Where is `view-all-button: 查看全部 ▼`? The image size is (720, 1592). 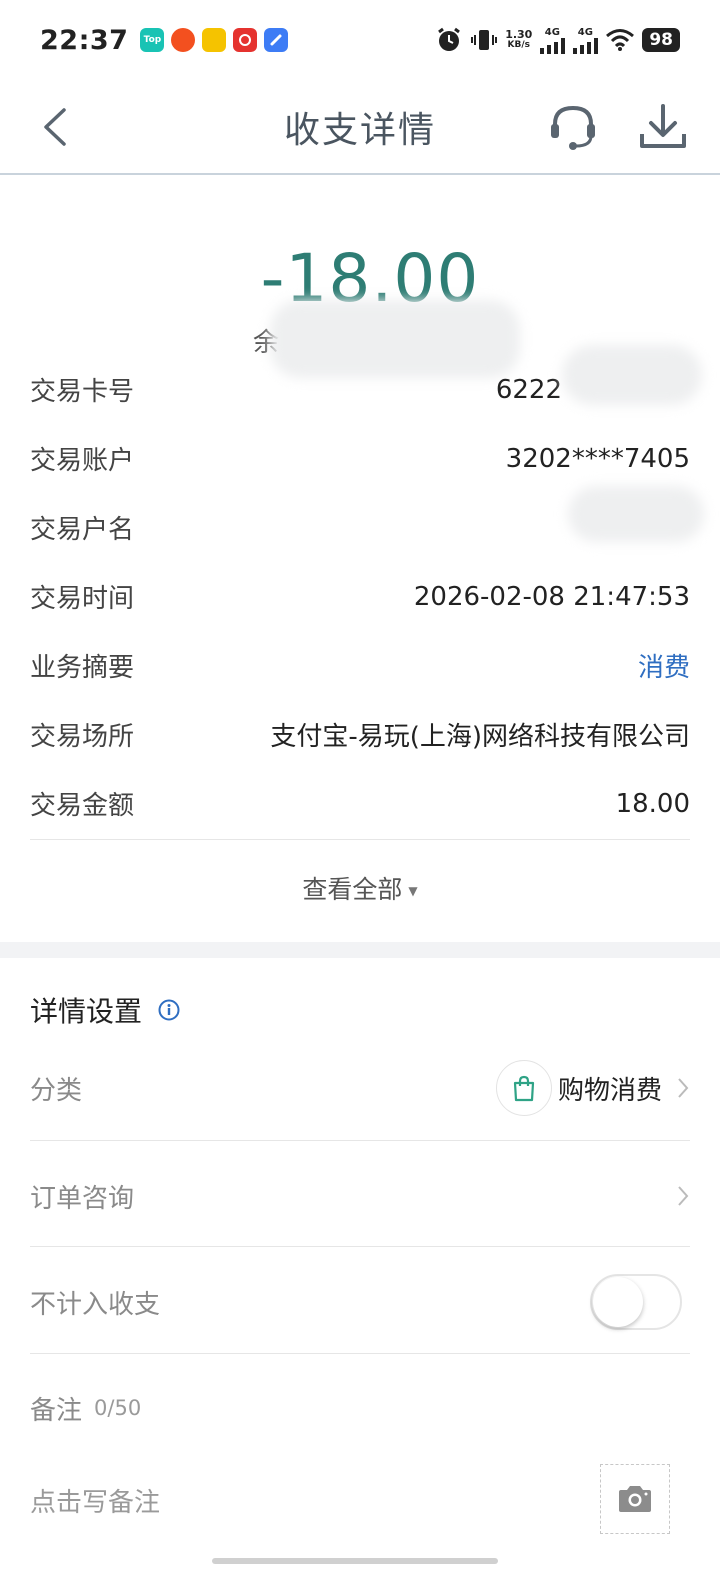
view-all-button: 查看全部 ▼ is located at coordinates (360, 888).